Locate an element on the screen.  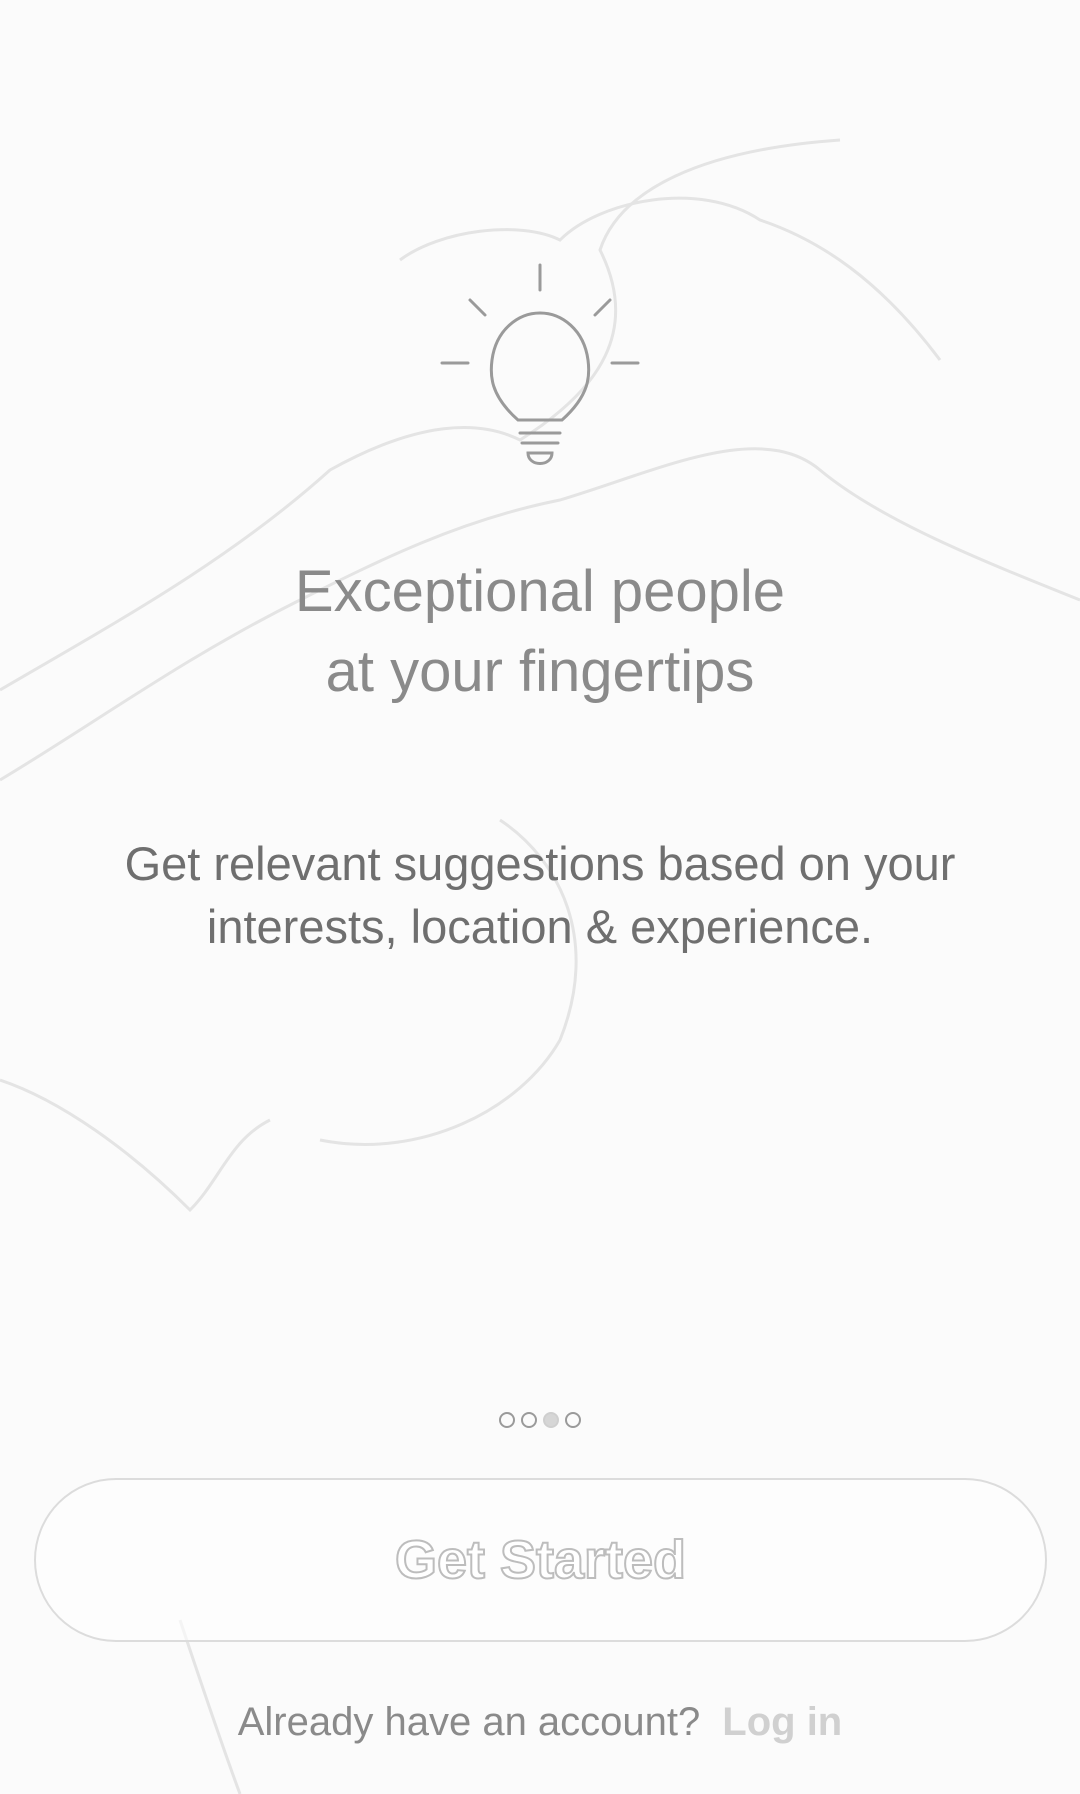
get-started-button: Get Started is located at coordinates (540, 1560).